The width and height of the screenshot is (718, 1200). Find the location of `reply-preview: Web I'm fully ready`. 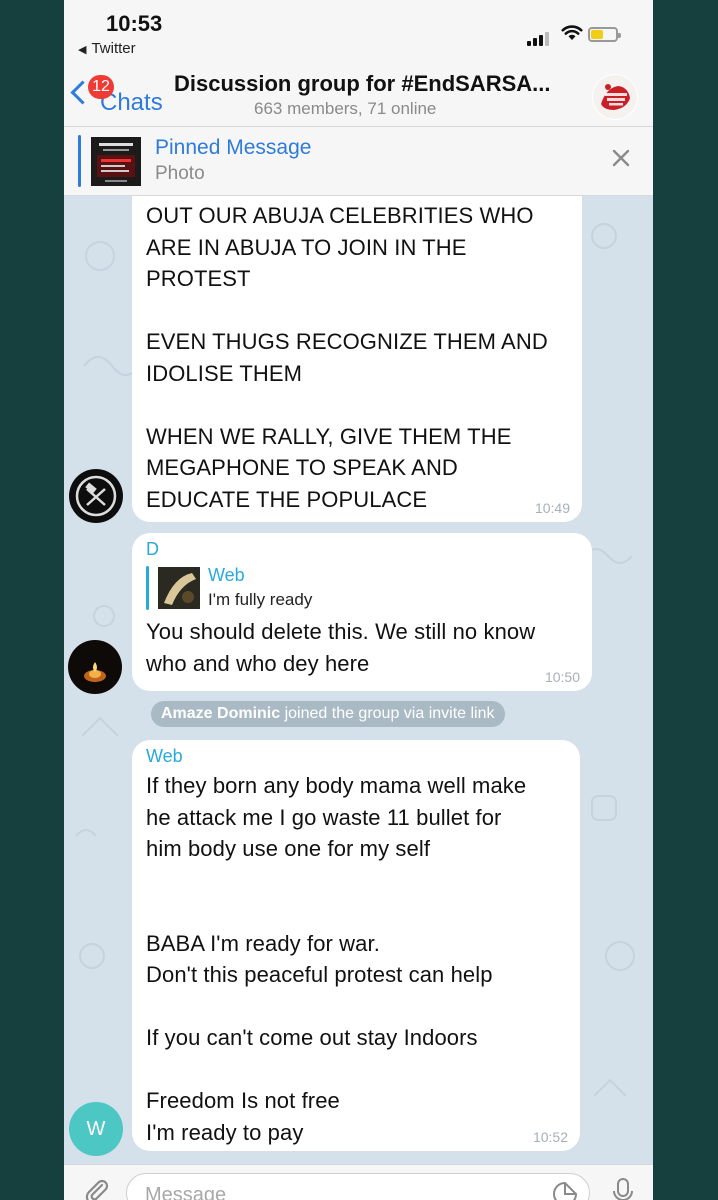

reply-preview: Web I'm fully ready is located at coordinates (362, 589).